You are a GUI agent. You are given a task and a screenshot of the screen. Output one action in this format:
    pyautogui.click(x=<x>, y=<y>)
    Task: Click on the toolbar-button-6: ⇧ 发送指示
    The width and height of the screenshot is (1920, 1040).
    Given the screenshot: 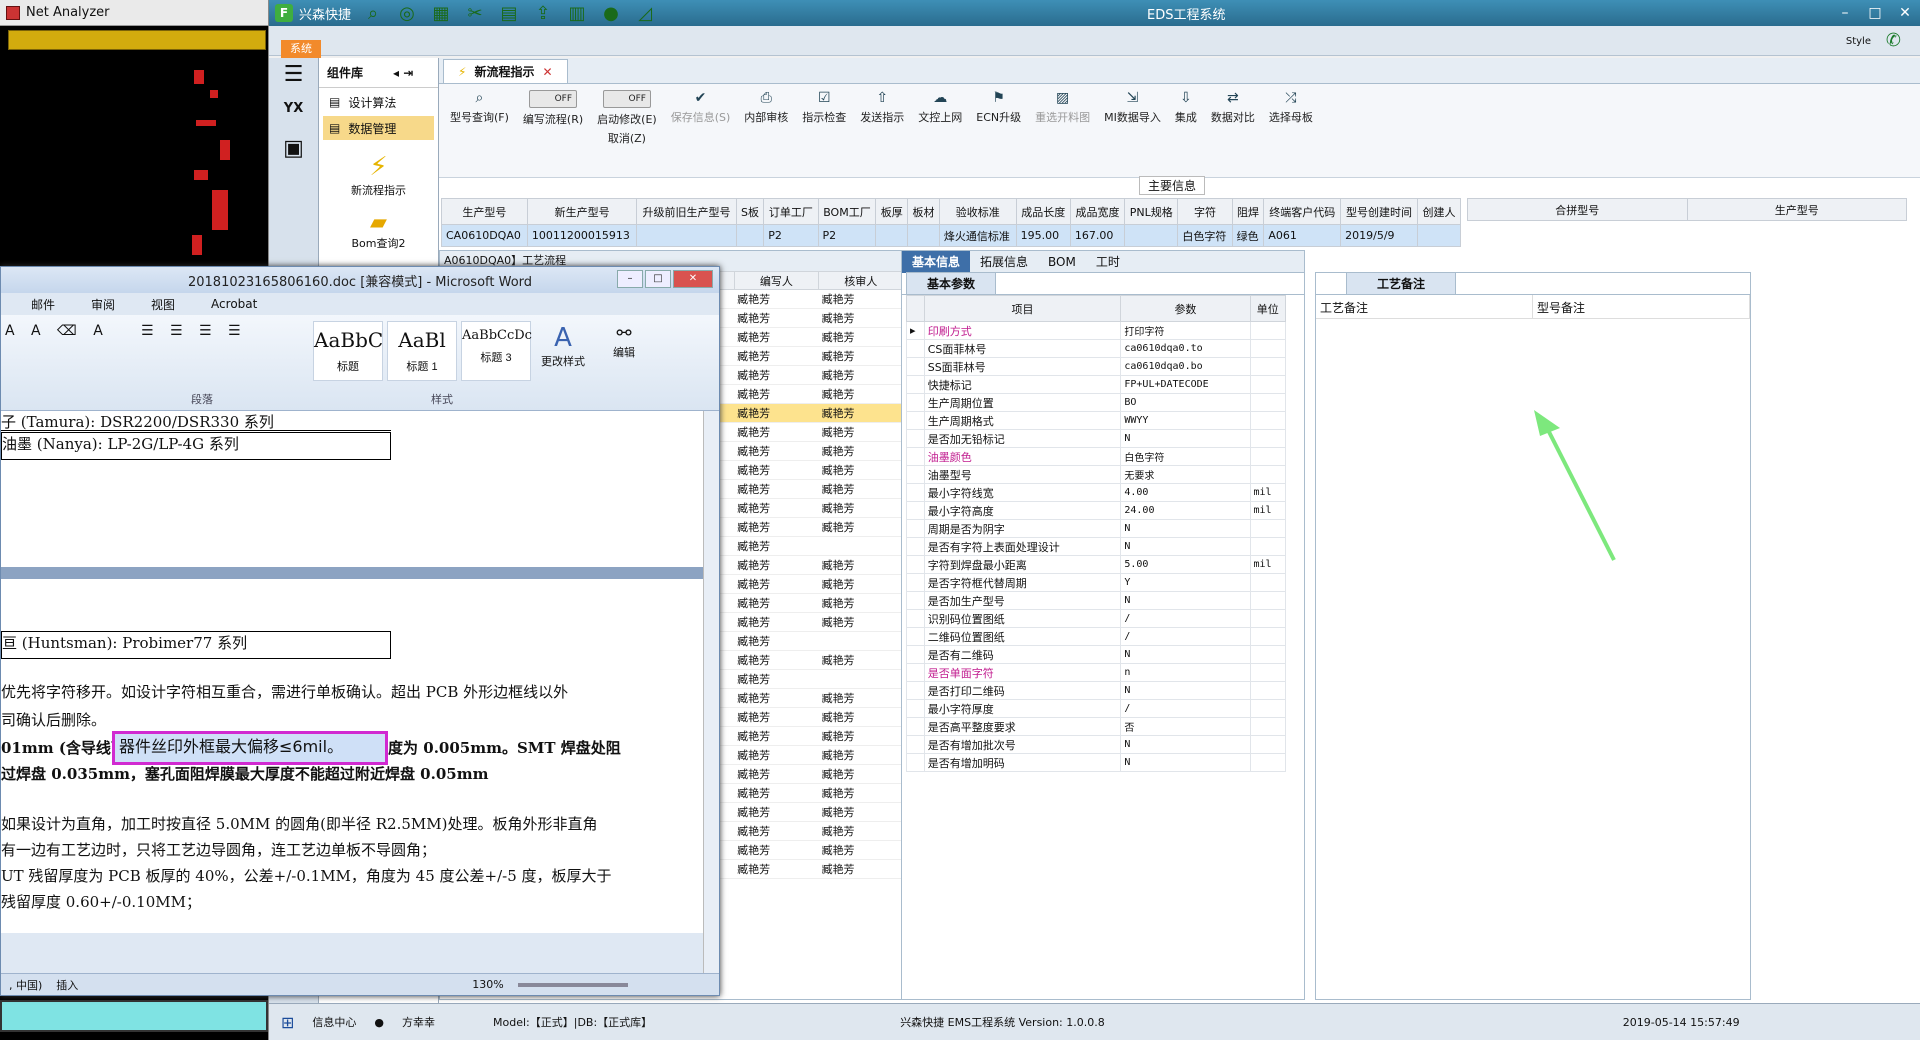 What is the action you would take?
    pyautogui.click(x=882, y=107)
    